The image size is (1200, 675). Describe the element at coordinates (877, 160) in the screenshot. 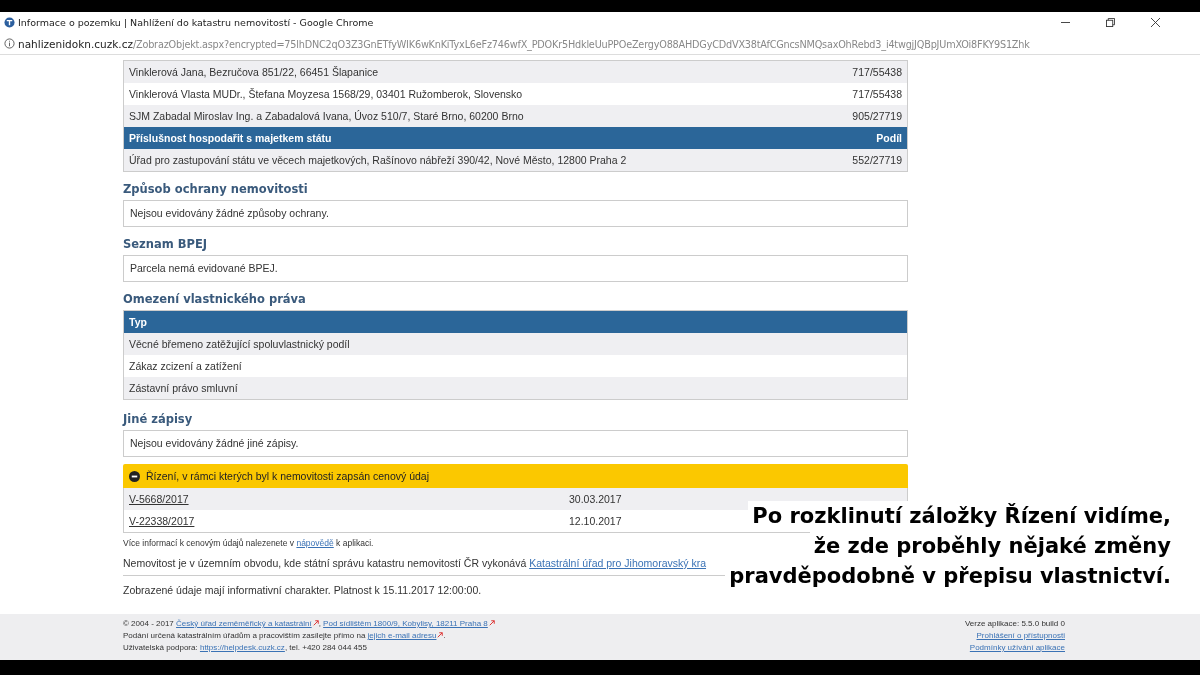

I see `share-value: 552/27719` at that location.